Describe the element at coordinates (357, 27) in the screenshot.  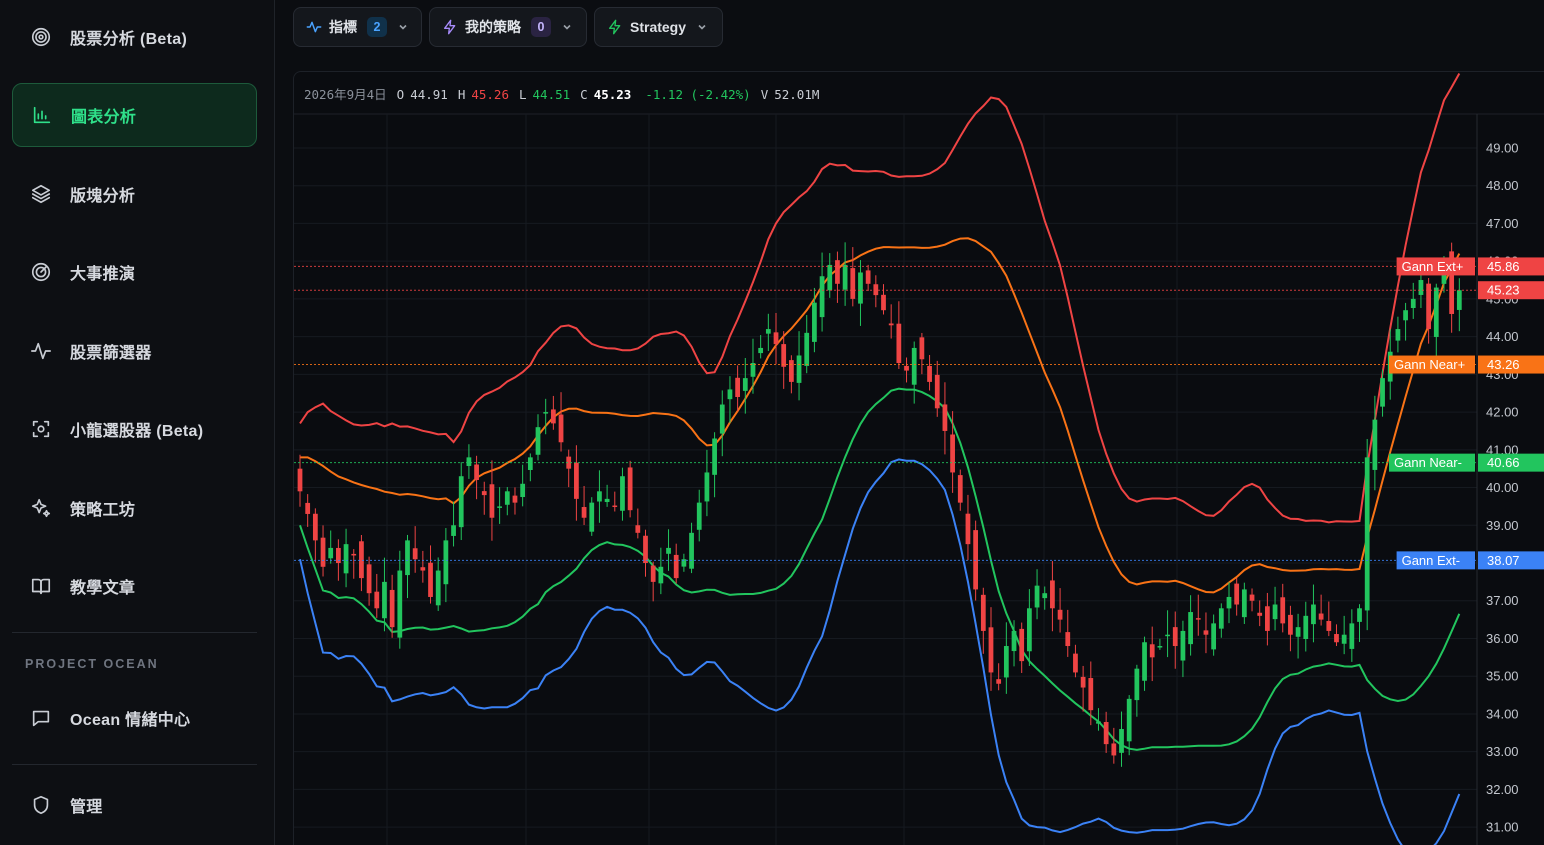
I see `indicators-button: 指標 2` at that location.